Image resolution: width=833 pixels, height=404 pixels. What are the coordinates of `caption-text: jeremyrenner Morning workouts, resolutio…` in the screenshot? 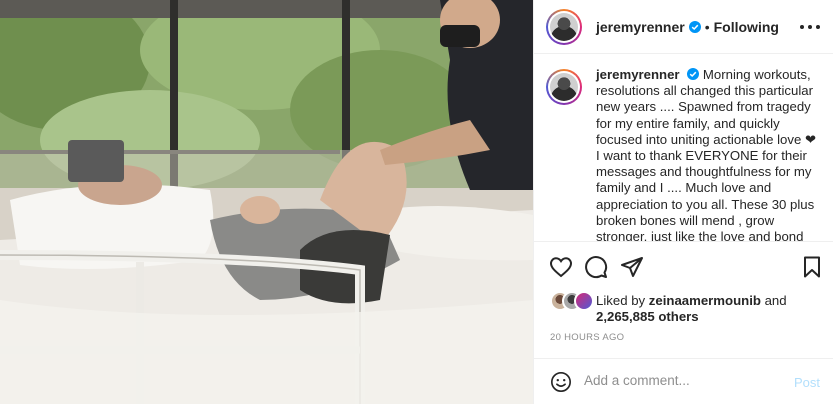 It's located at (707, 154).